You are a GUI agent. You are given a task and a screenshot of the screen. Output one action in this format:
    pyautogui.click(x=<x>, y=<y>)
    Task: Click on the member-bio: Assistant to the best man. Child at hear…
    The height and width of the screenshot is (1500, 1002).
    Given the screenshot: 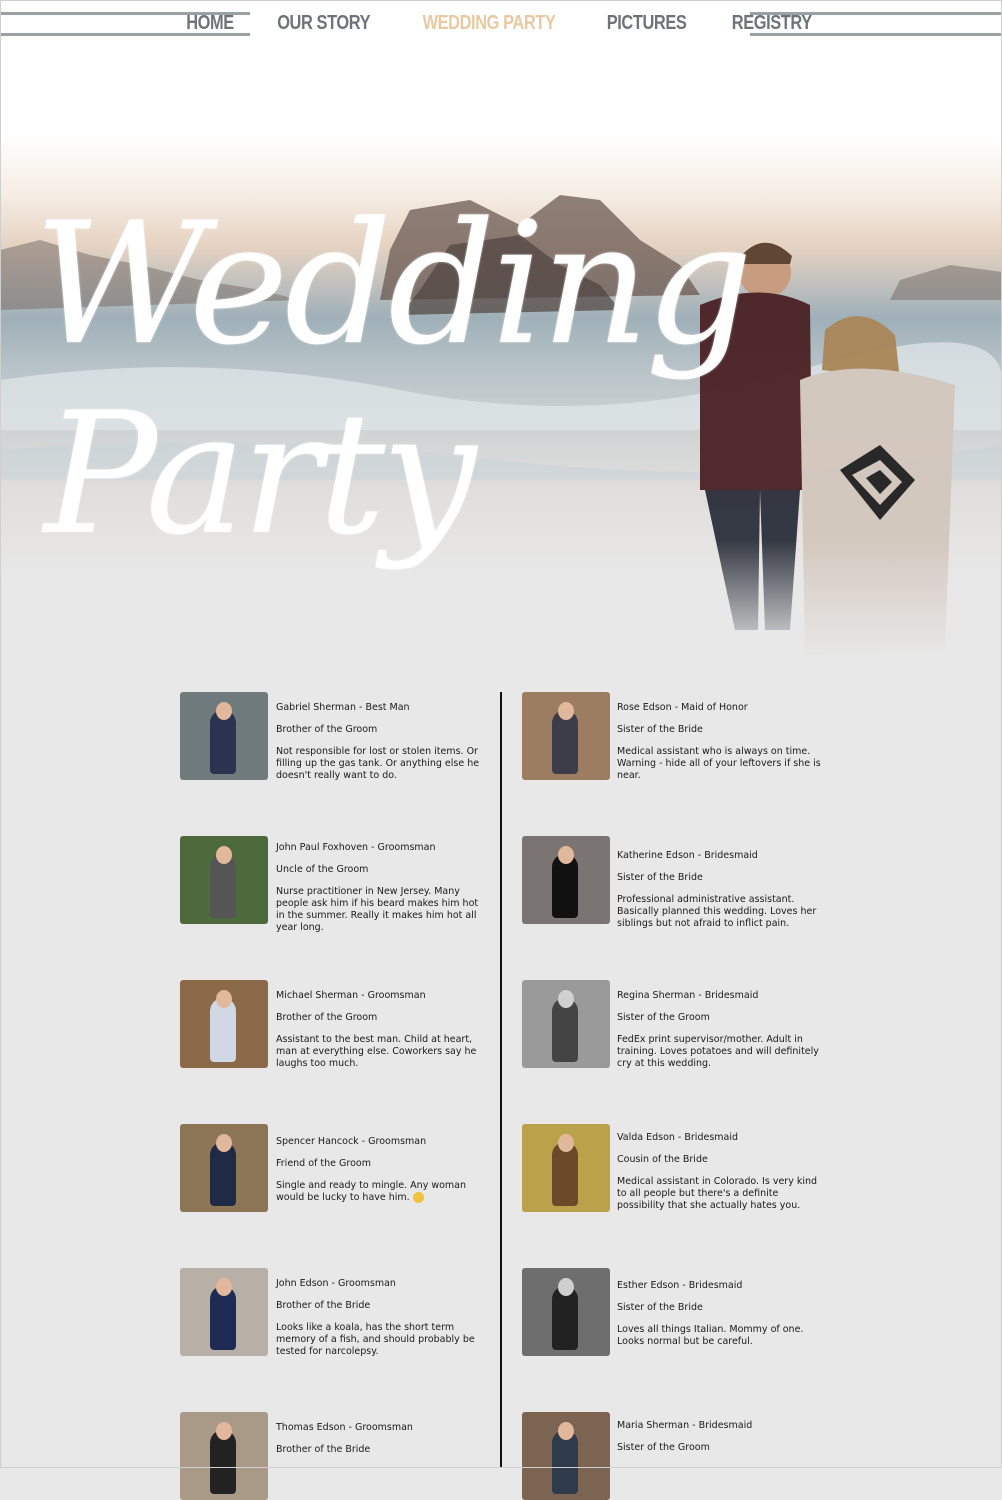 What is the action you would take?
    pyautogui.click(x=376, y=1051)
    